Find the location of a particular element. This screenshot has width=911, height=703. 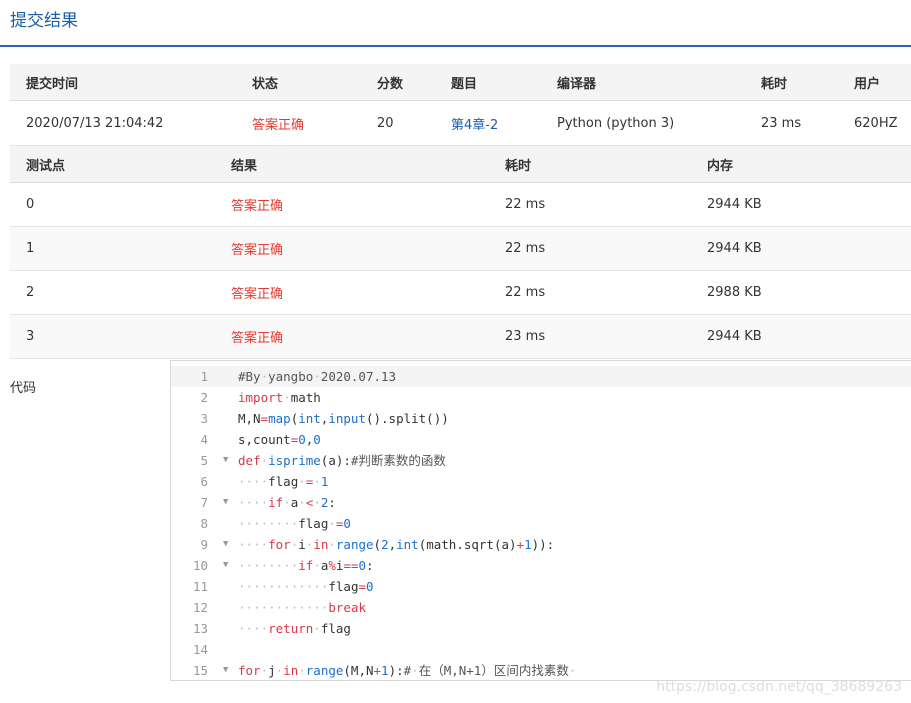

test-row: 0 答案正确 22 ms 2944 KB is located at coordinates (460, 205).